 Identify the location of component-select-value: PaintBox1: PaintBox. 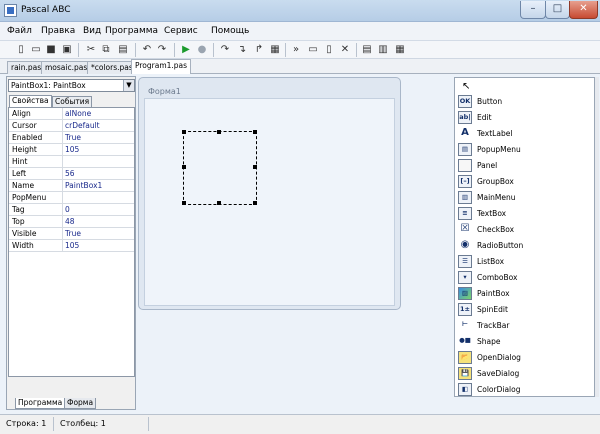
(48, 85).